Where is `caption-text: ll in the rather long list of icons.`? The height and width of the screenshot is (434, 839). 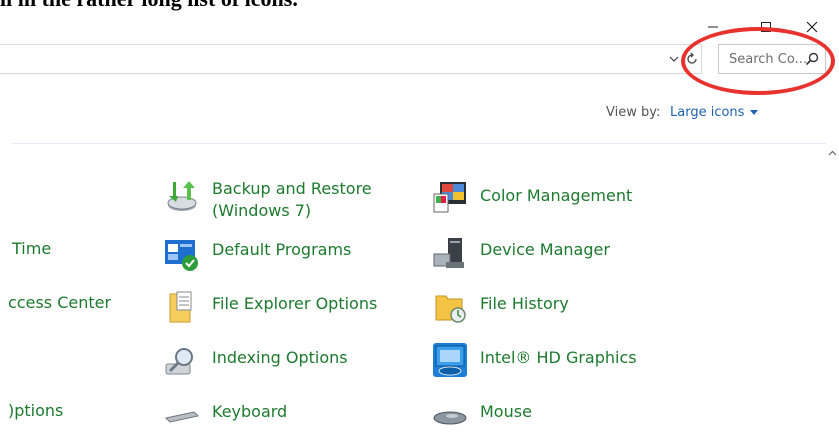
caption-text: ll in the rather long list of icons. is located at coordinates (149, 6).